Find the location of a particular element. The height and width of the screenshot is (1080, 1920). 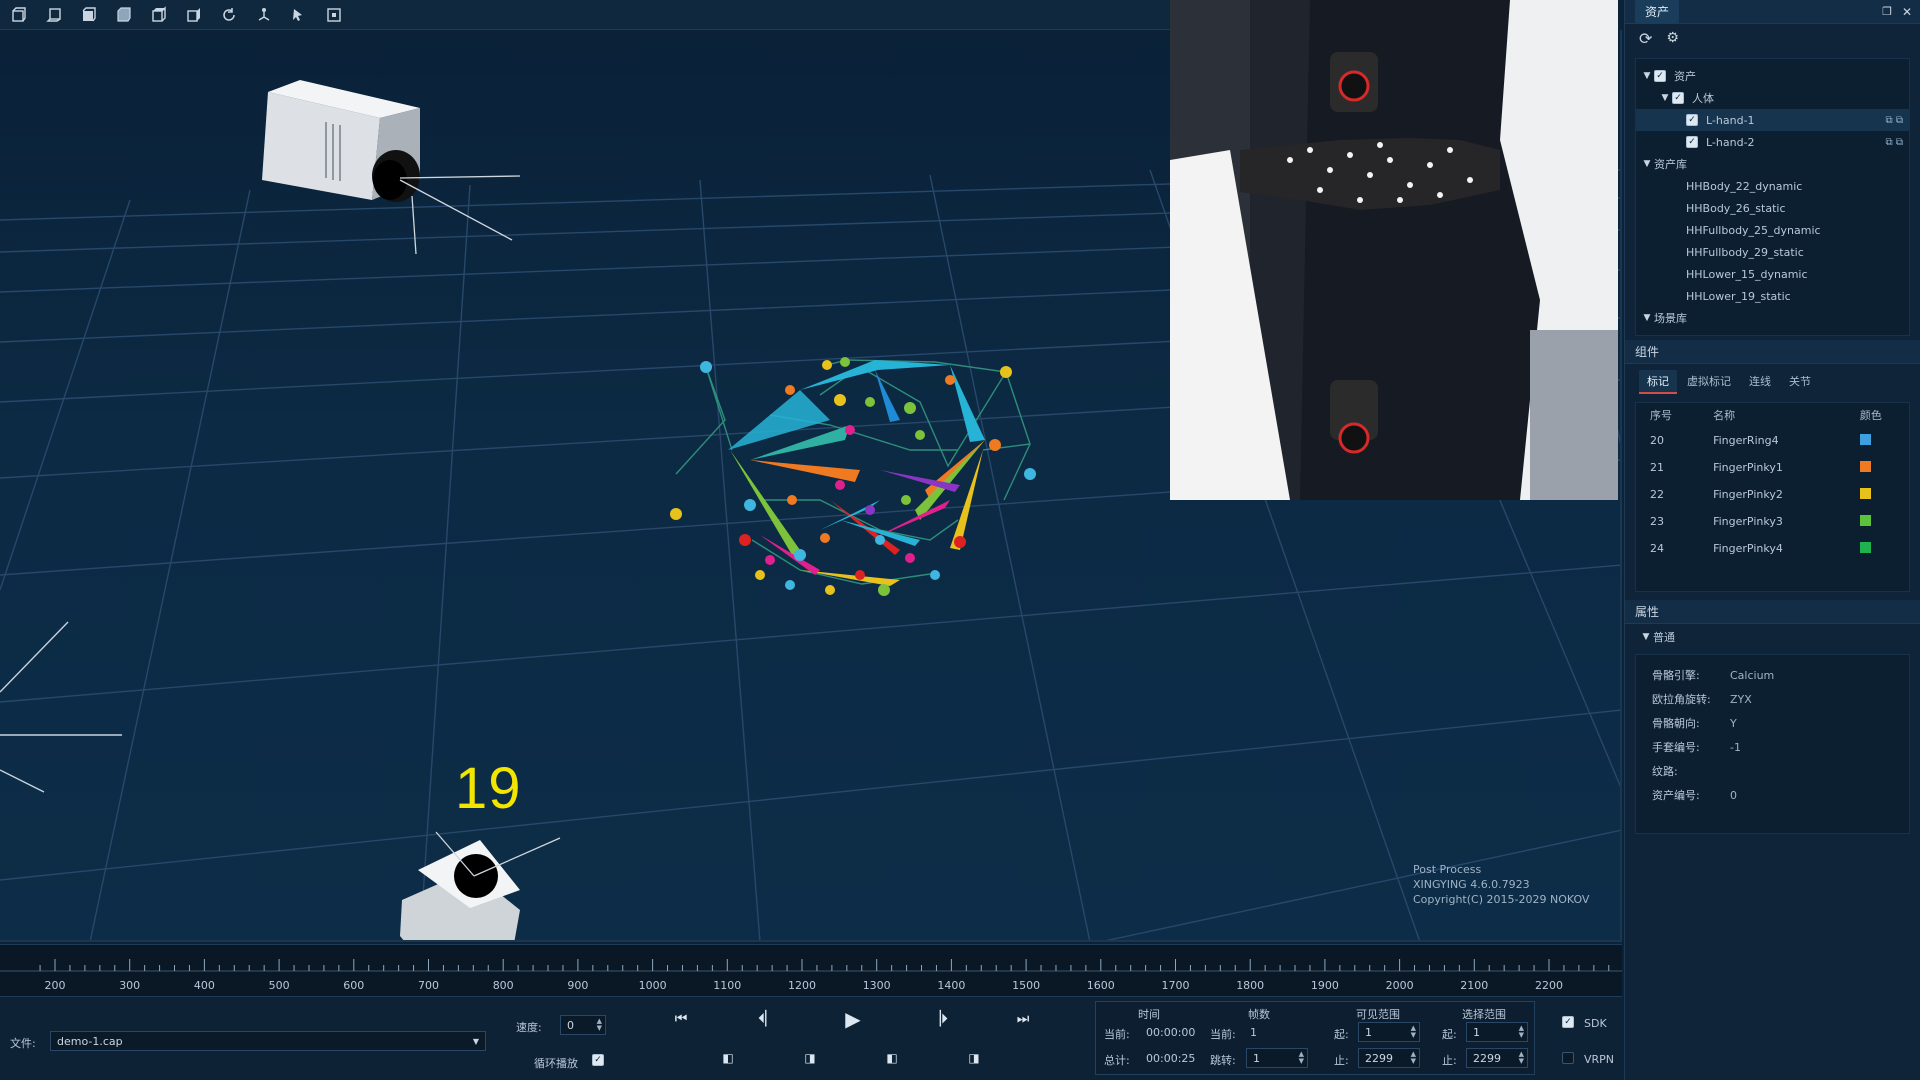

tree-item-l-hand-1: ✓ L-hand-1 ⧉ ⧉ is located at coordinates (1772, 120).